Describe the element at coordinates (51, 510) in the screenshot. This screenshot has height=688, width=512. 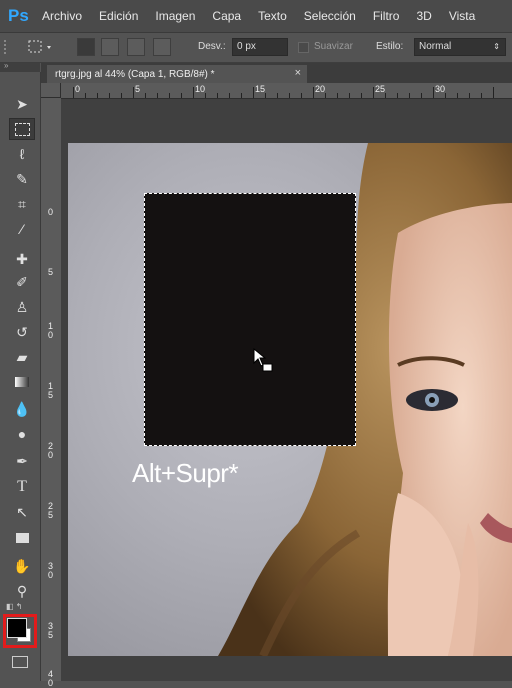
I see `ruler-label: 2 5` at that location.